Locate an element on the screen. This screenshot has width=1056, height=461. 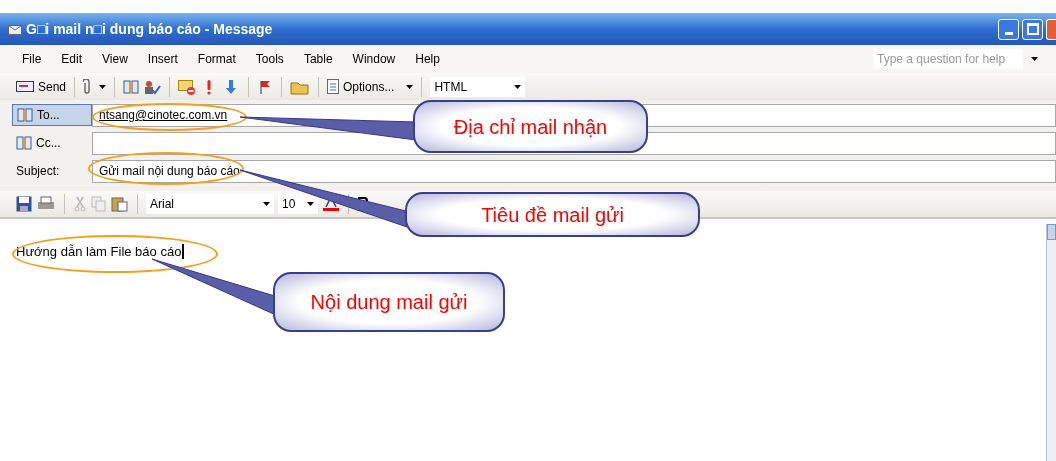
field-label: Subject: is located at coordinates (37, 171).